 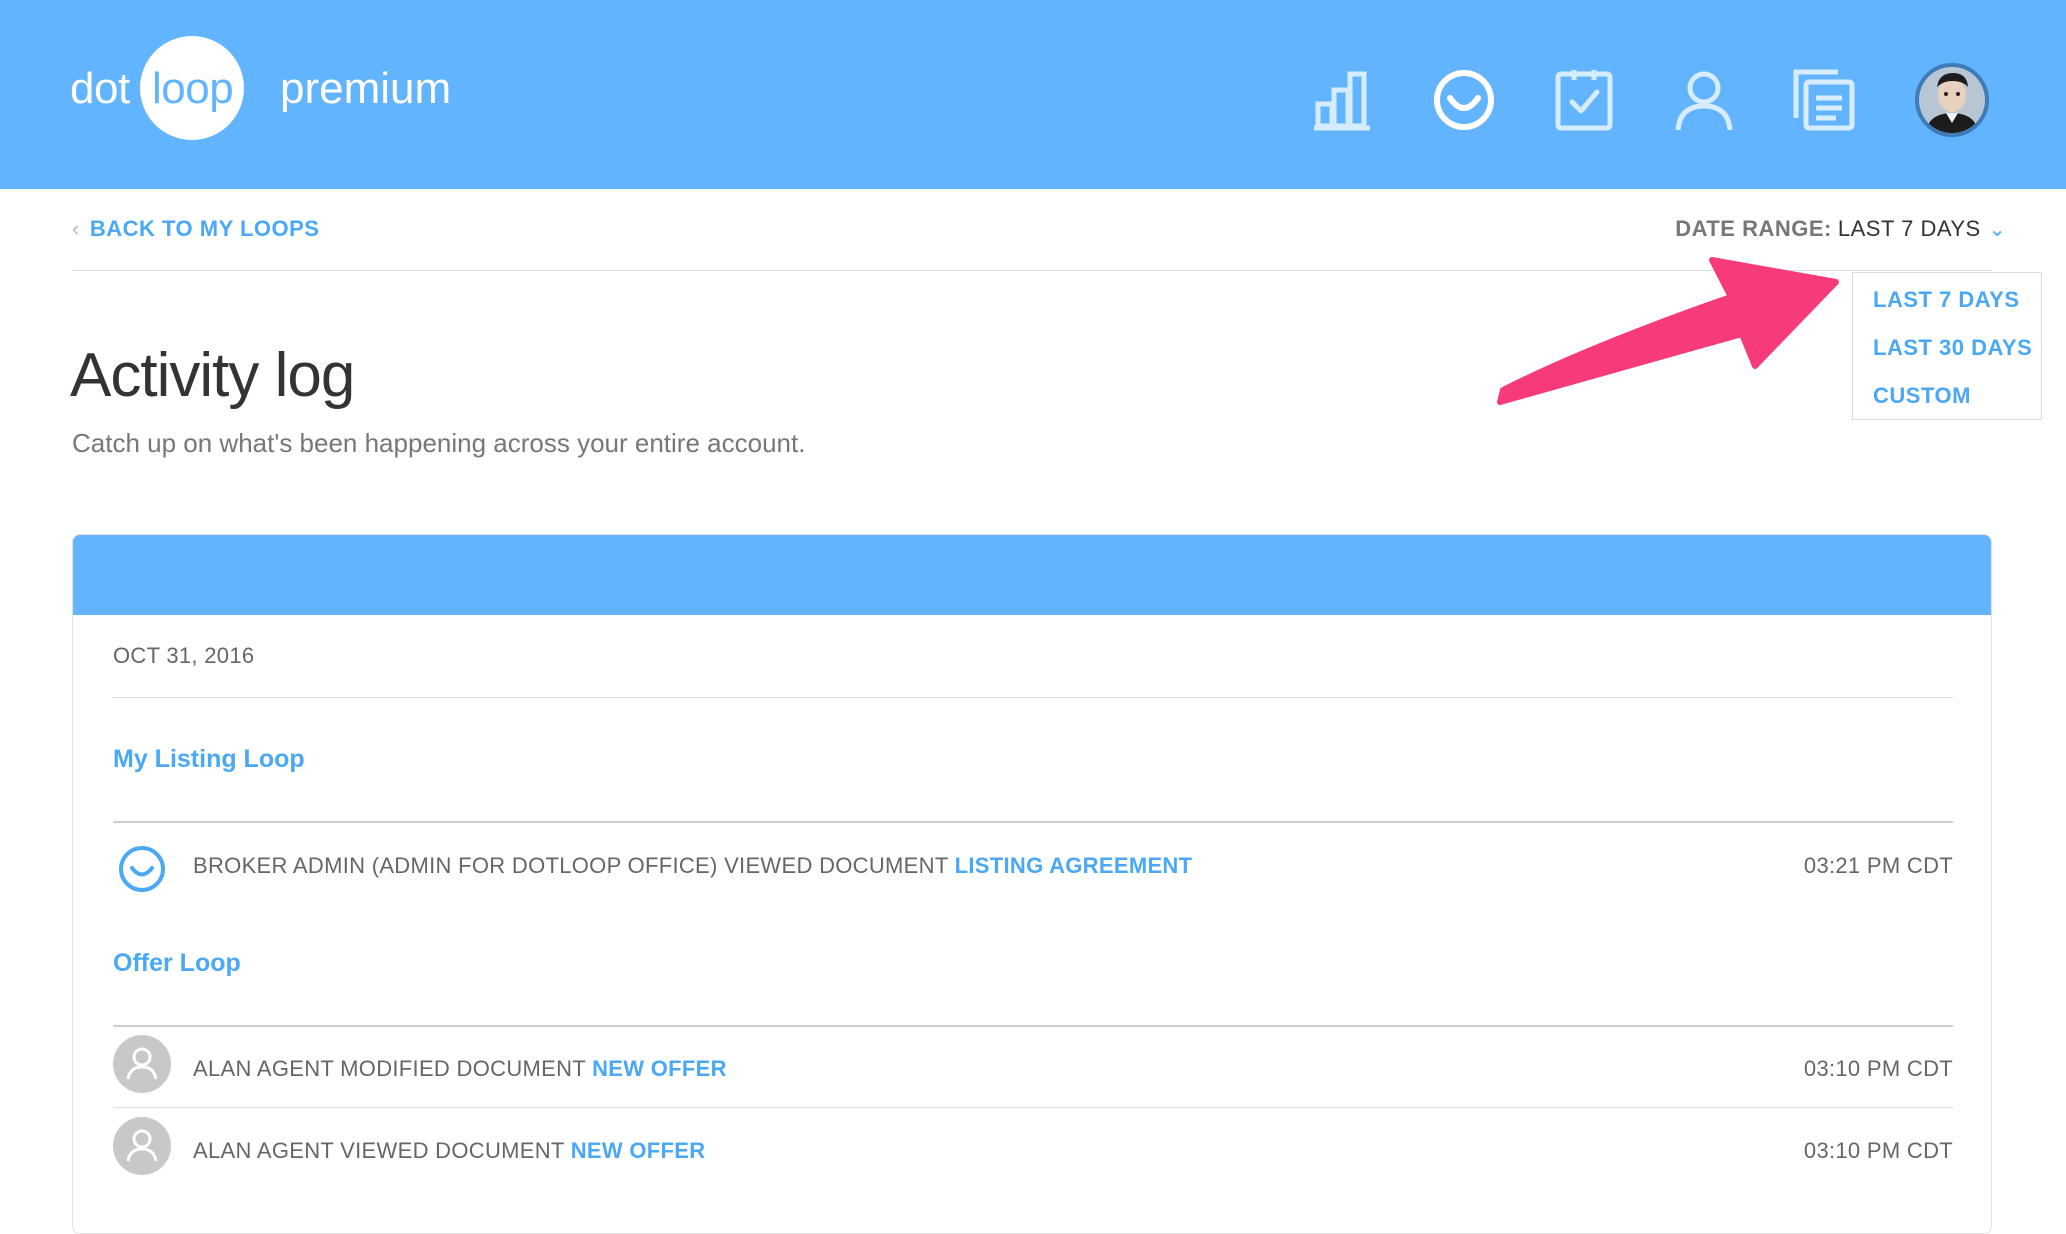 What do you see at coordinates (1952, 100) in the screenshot?
I see `user-avatar` at bounding box center [1952, 100].